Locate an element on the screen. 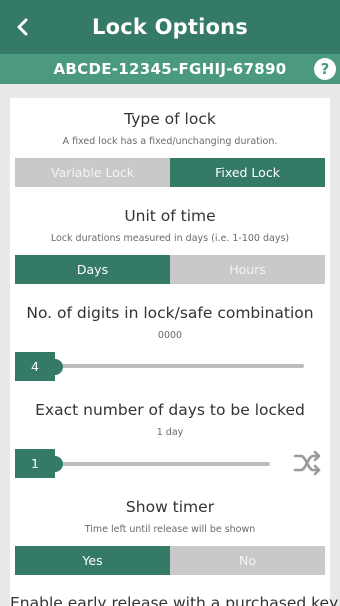  help-icon: ? is located at coordinates (325, 69).